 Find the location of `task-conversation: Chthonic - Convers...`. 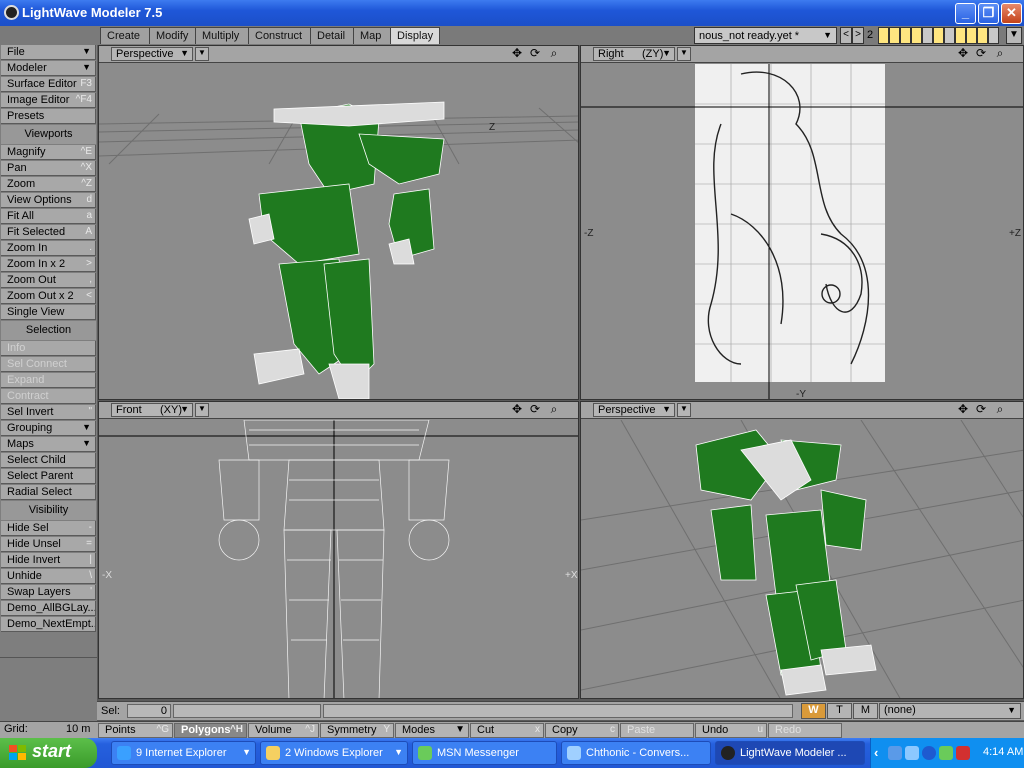

task-conversation: Chthonic - Convers... is located at coordinates (636, 753).